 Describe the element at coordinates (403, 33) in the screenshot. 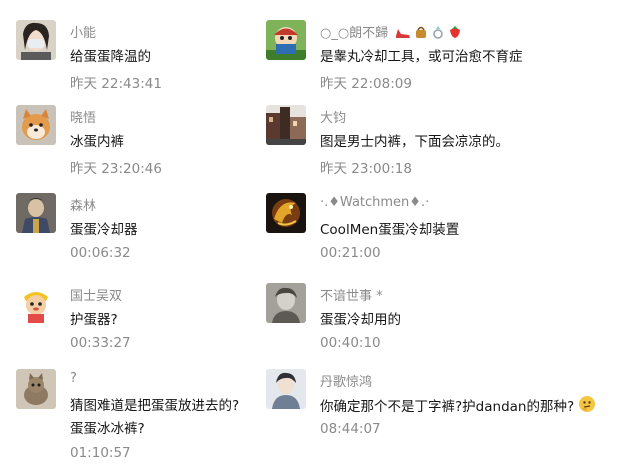

I see `high-heel-shoe-icon` at that location.